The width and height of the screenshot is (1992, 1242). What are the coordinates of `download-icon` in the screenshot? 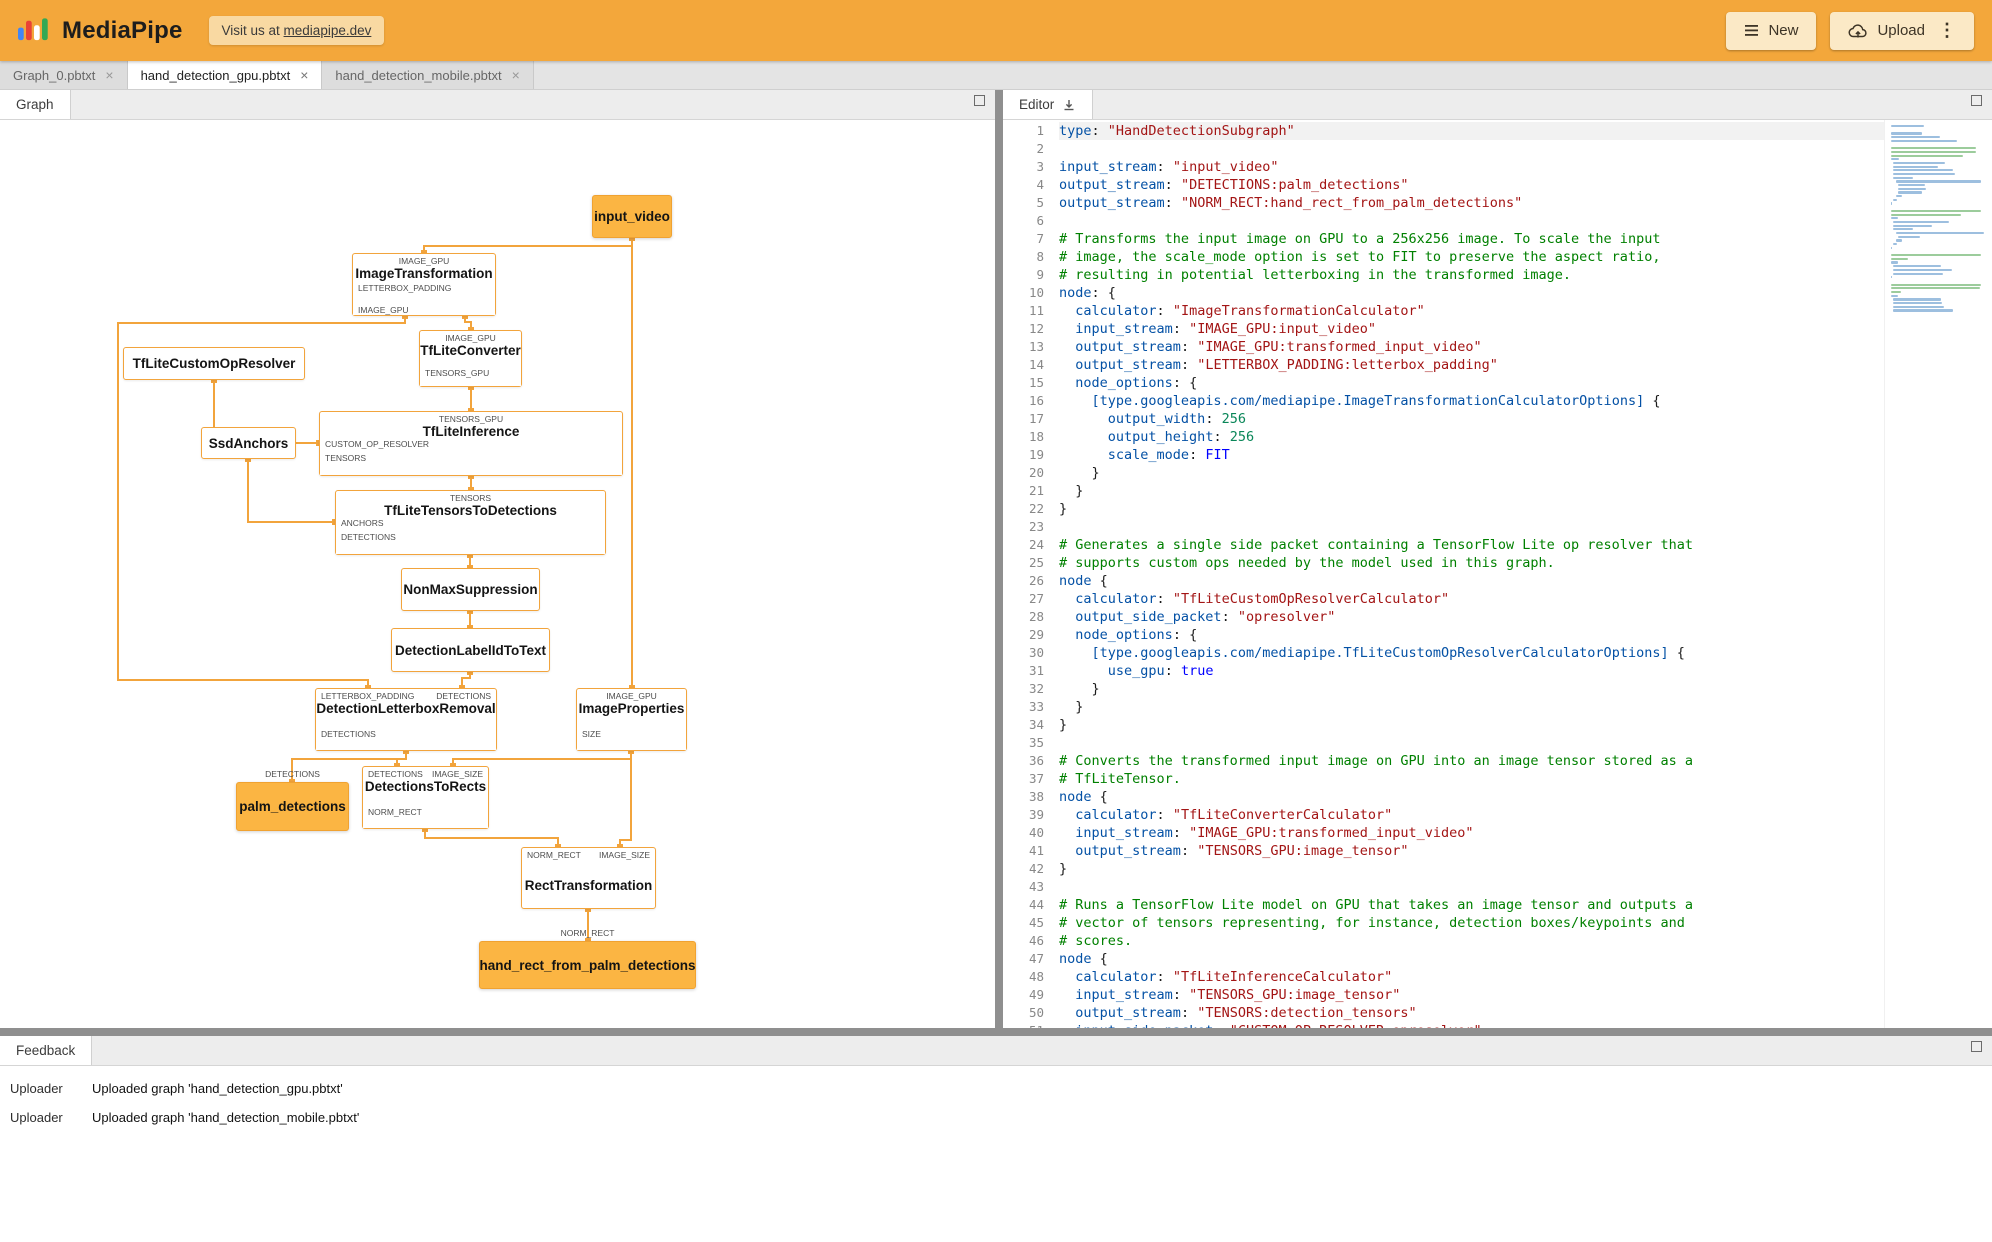 It's located at (1069, 105).